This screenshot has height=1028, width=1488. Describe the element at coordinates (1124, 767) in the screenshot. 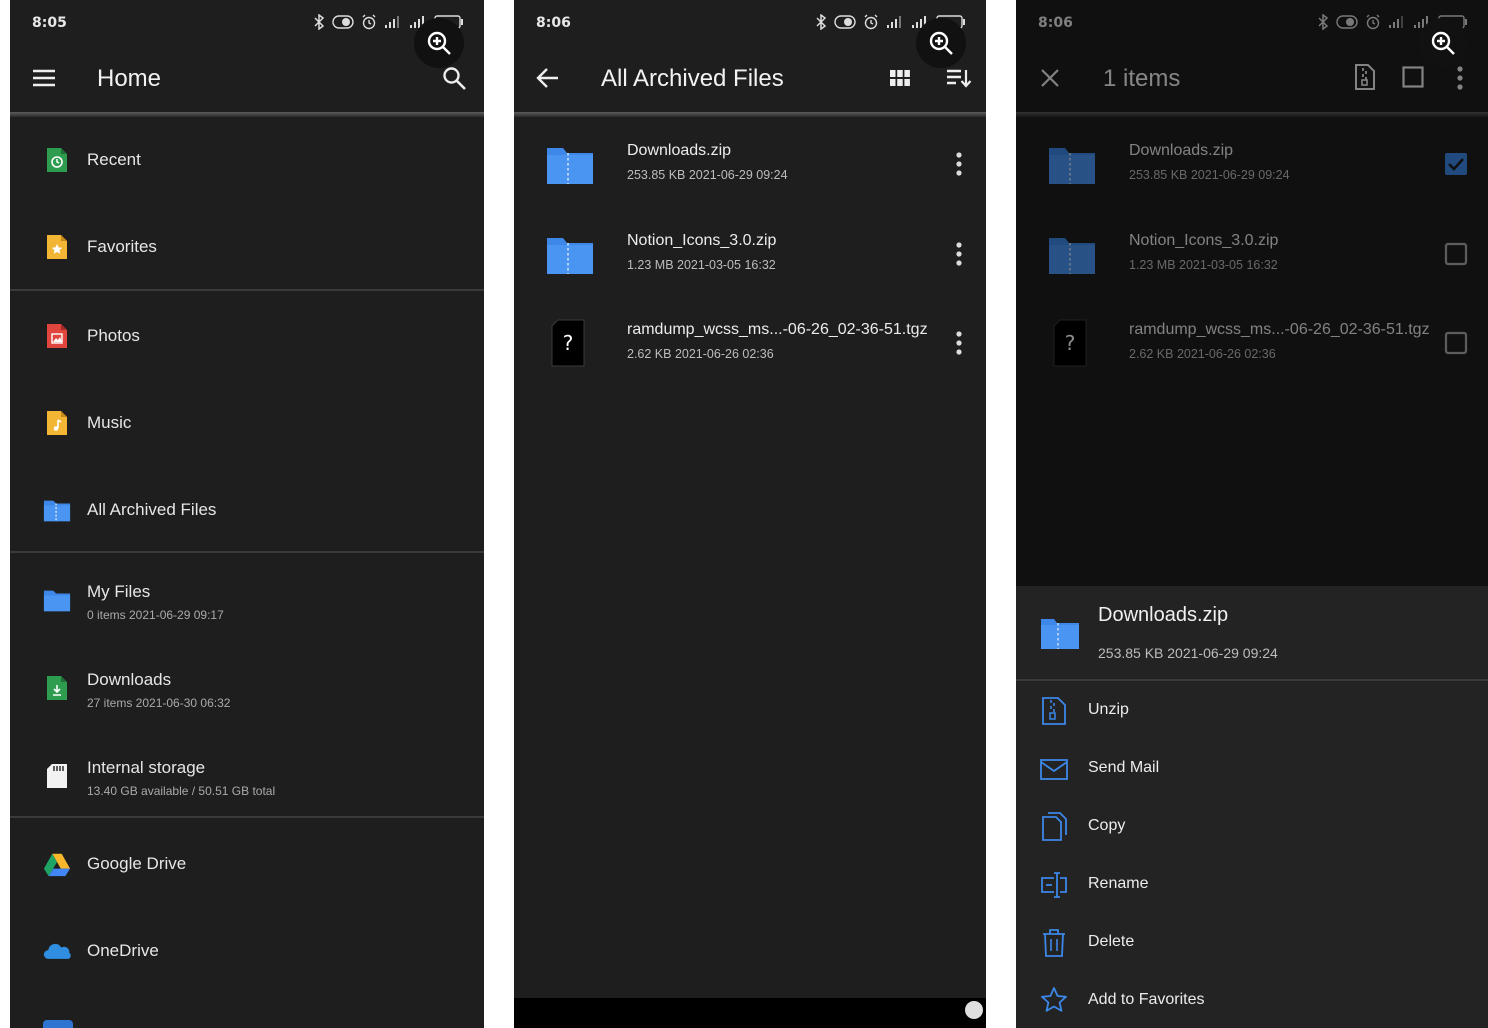

I see `action-label: Send Mail` at that location.